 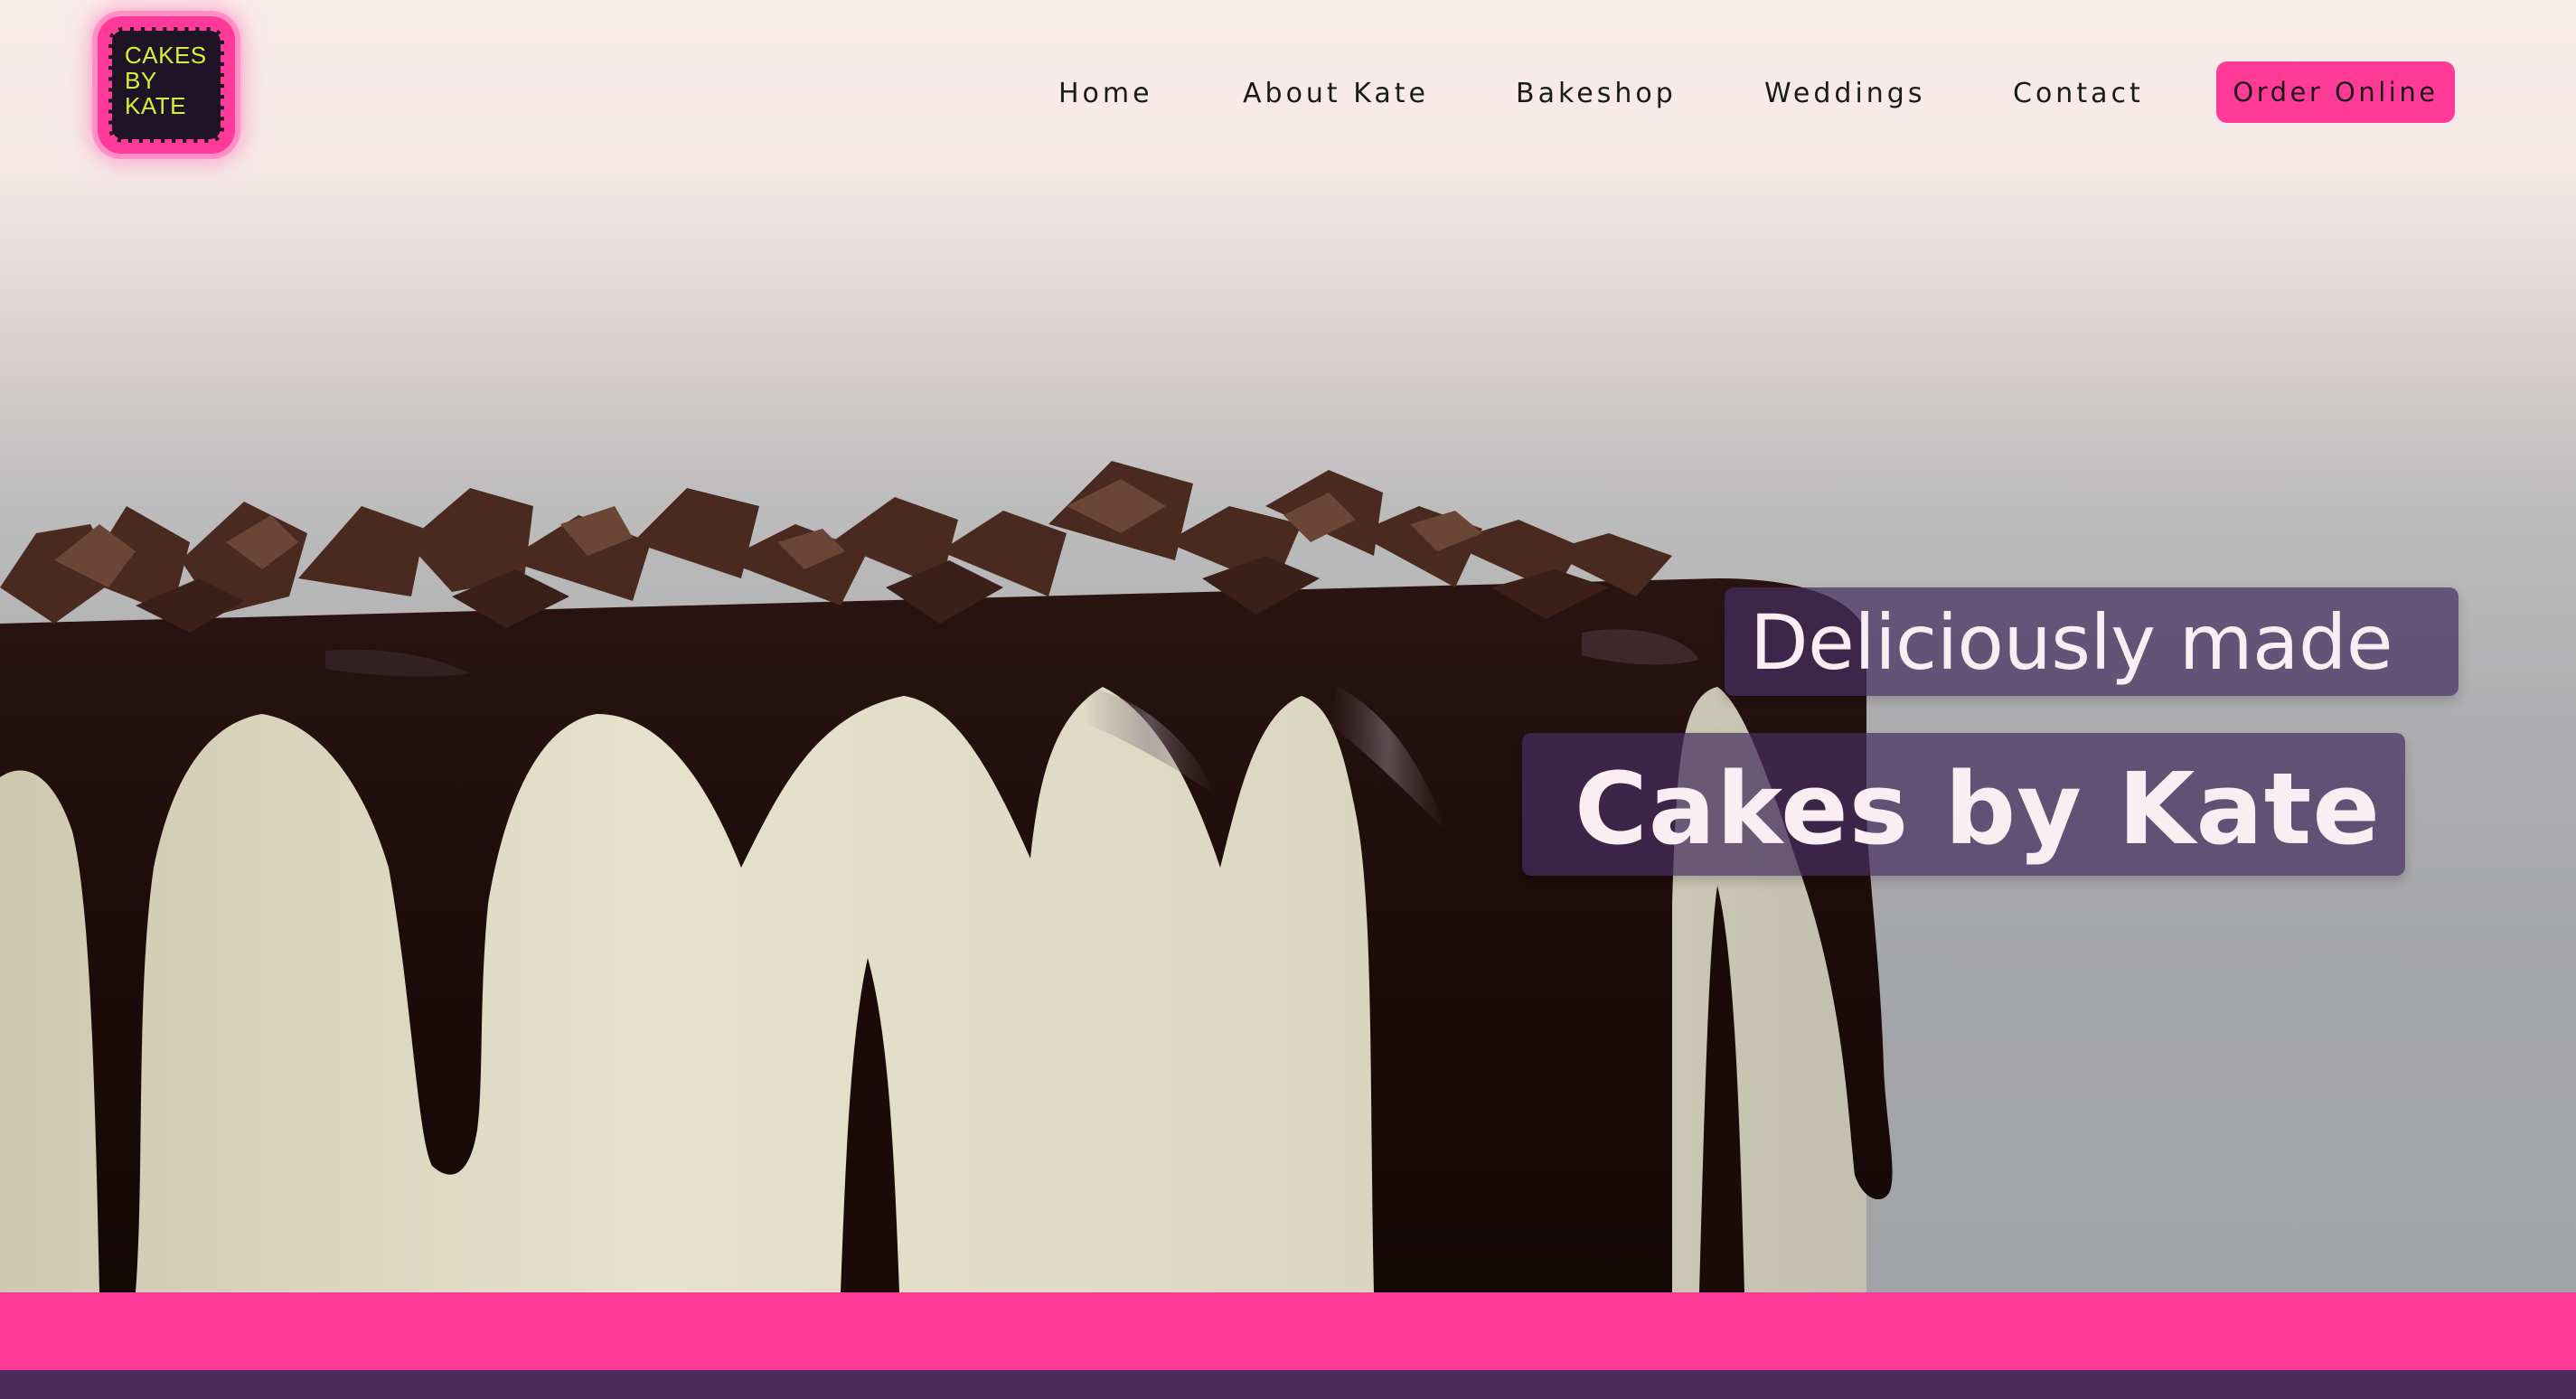 What do you see at coordinates (1844, 93) in the screenshot?
I see `nav-weddings-link: Weddings` at bounding box center [1844, 93].